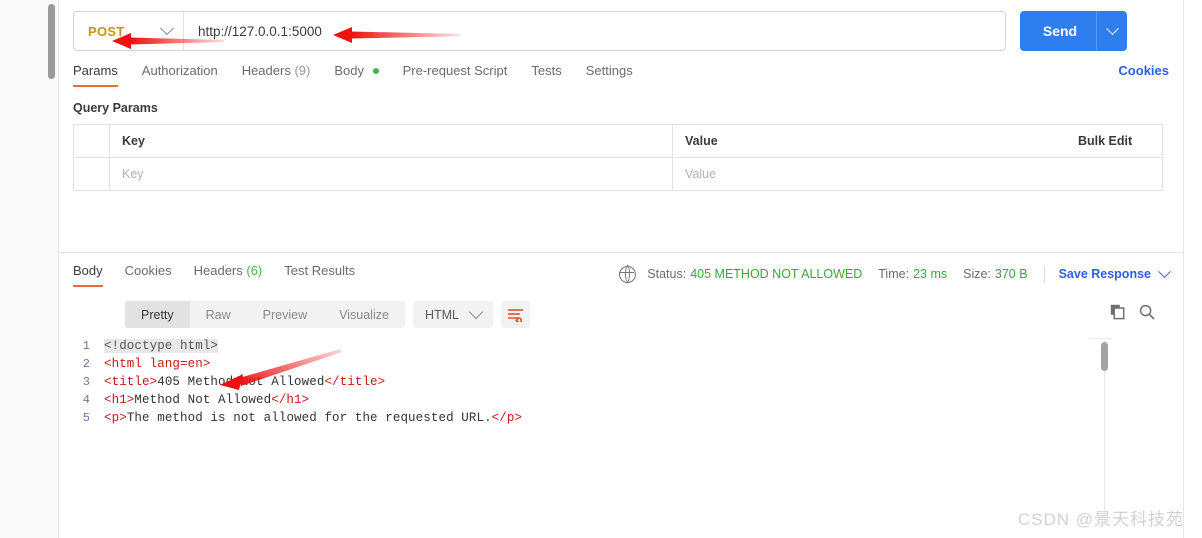 The image size is (1202, 538). I want to click on response-tab-cookies: Cookies, so click(148, 274).